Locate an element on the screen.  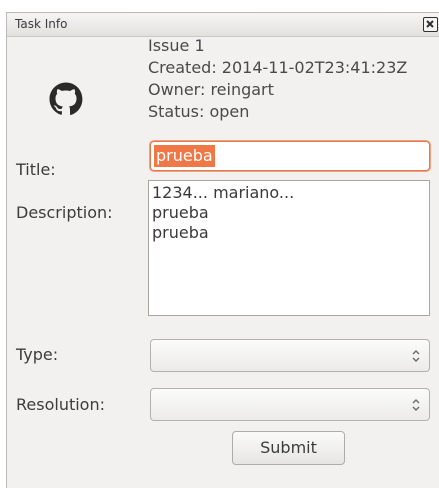
titlebar: Task Info is located at coordinates (223, 25).